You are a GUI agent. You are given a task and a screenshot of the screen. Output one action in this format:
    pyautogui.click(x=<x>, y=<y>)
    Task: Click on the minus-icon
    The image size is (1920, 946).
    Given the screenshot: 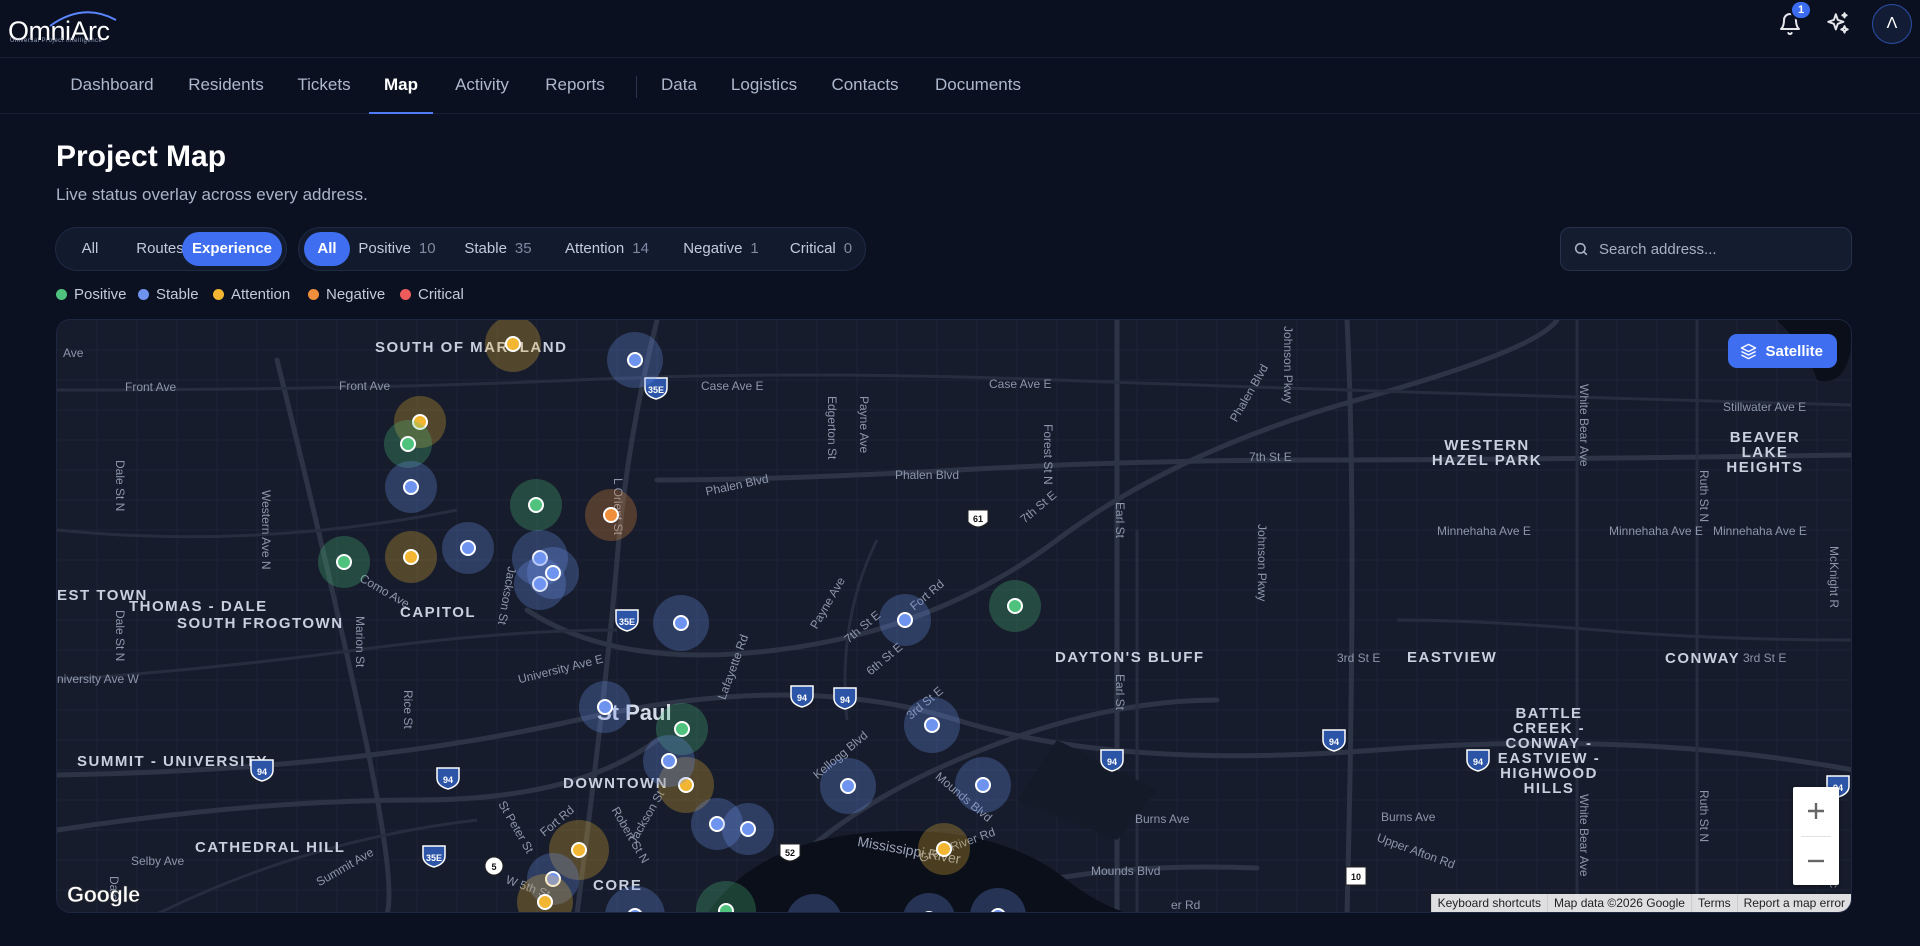 What is the action you would take?
    pyautogui.click(x=1816, y=861)
    